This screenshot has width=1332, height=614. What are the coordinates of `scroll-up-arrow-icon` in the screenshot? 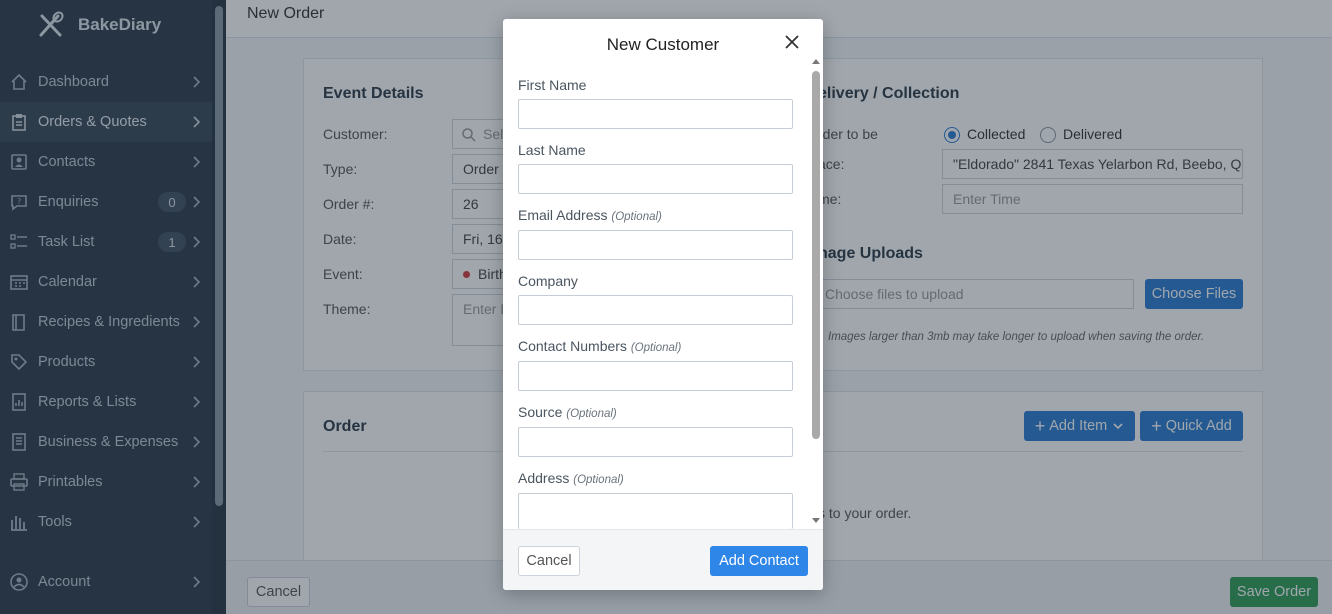 It's located at (816, 61).